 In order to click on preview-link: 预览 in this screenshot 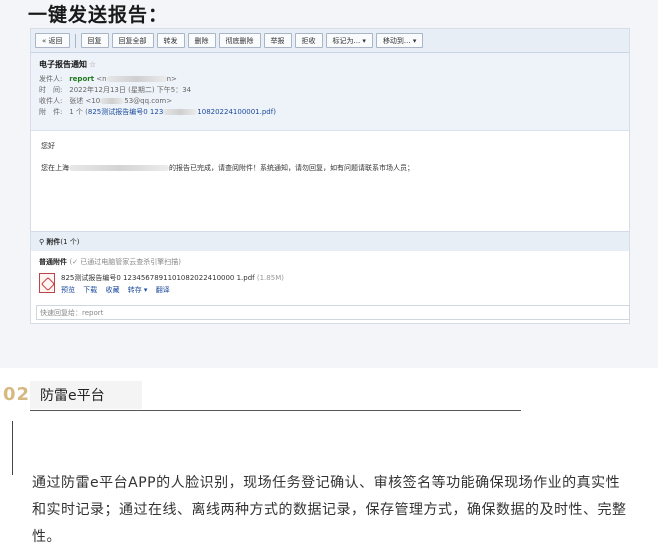, I will do `click(68, 290)`.